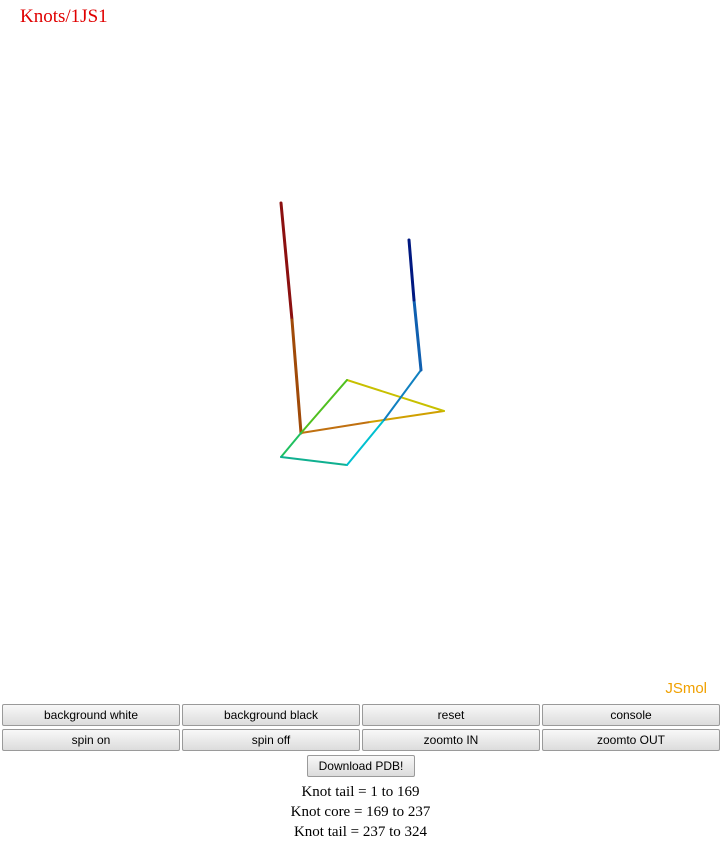 This screenshot has height=845, width=721. What do you see at coordinates (451, 715) in the screenshot?
I see `reset-button: reset` at bounding box center [451, 715].